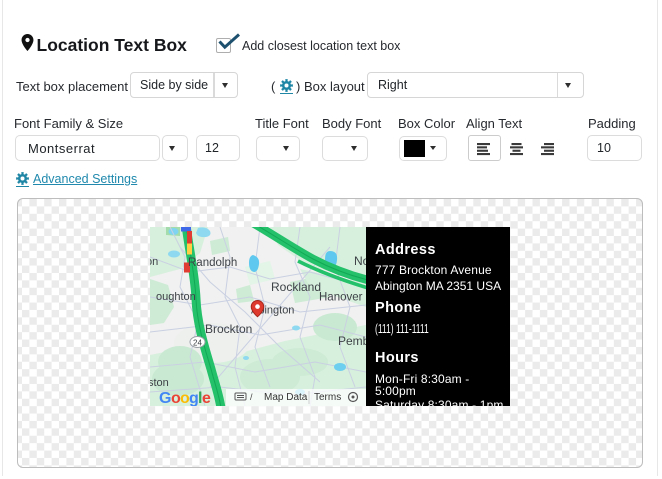 The width and height of the screenshot is (662, 479). What do you see at coordinates (327, 397) in the screenshot?
I see `svg-text: Terms` at bounding box center [327, 397].